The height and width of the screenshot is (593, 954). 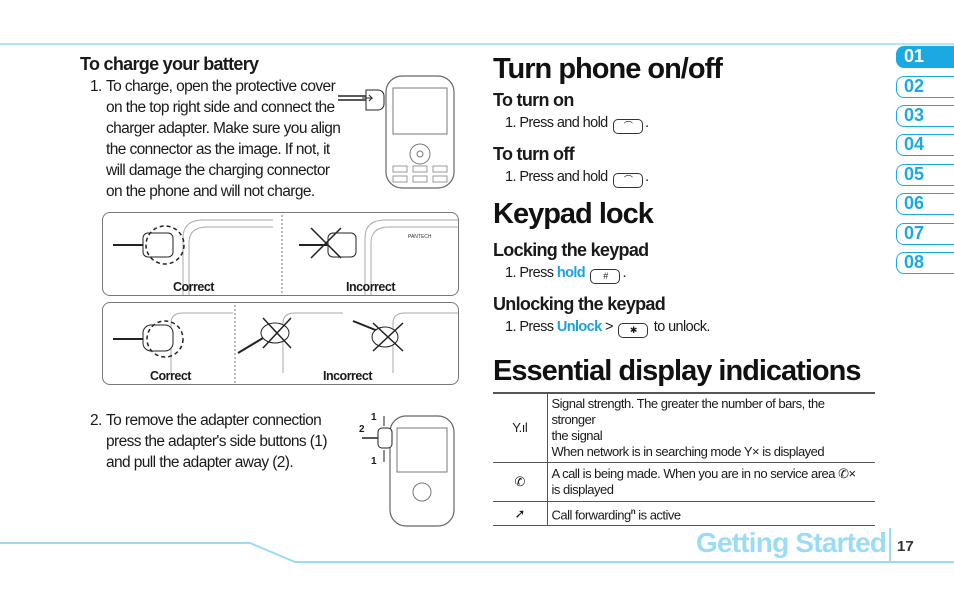 I want to click on text-line: When network is in searching mode, so click(x=646, y=451).